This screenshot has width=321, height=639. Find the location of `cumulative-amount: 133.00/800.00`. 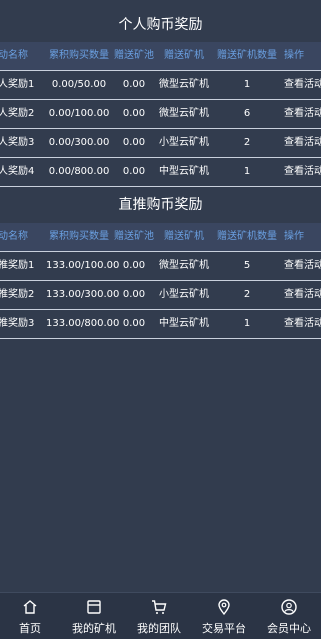

cumulative-amount: 133.00/800.00 is located at coordinates (83, 323).